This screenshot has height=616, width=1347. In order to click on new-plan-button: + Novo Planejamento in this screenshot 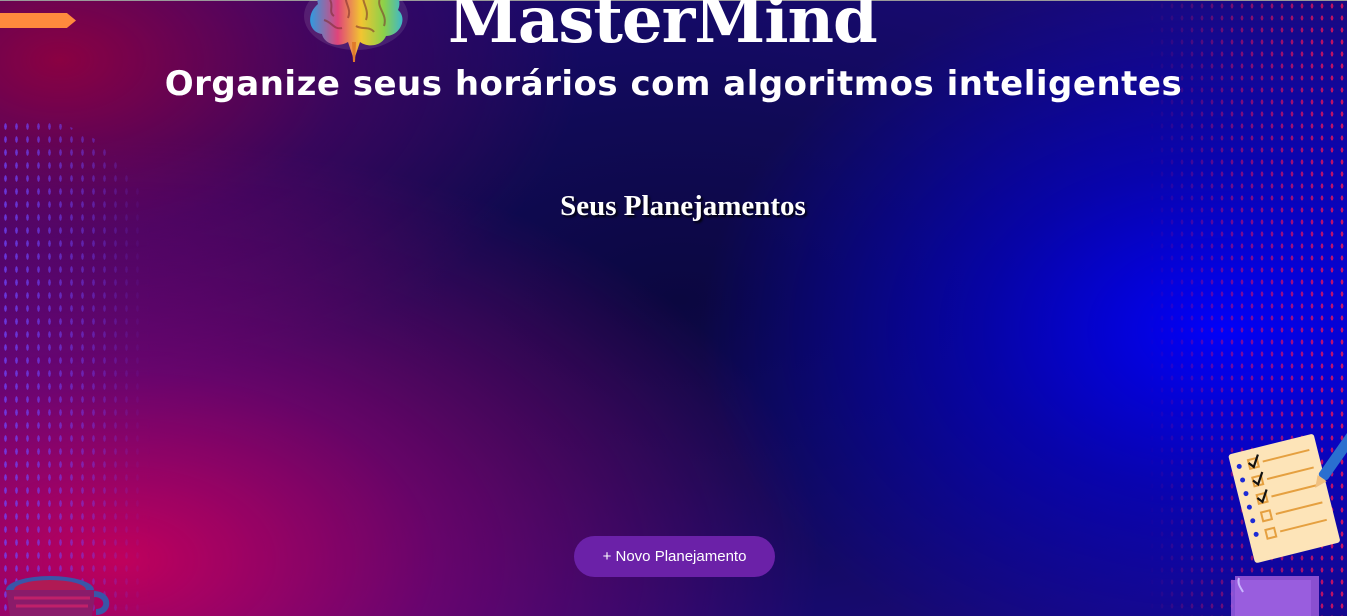, I will do `click(674, 556)`.